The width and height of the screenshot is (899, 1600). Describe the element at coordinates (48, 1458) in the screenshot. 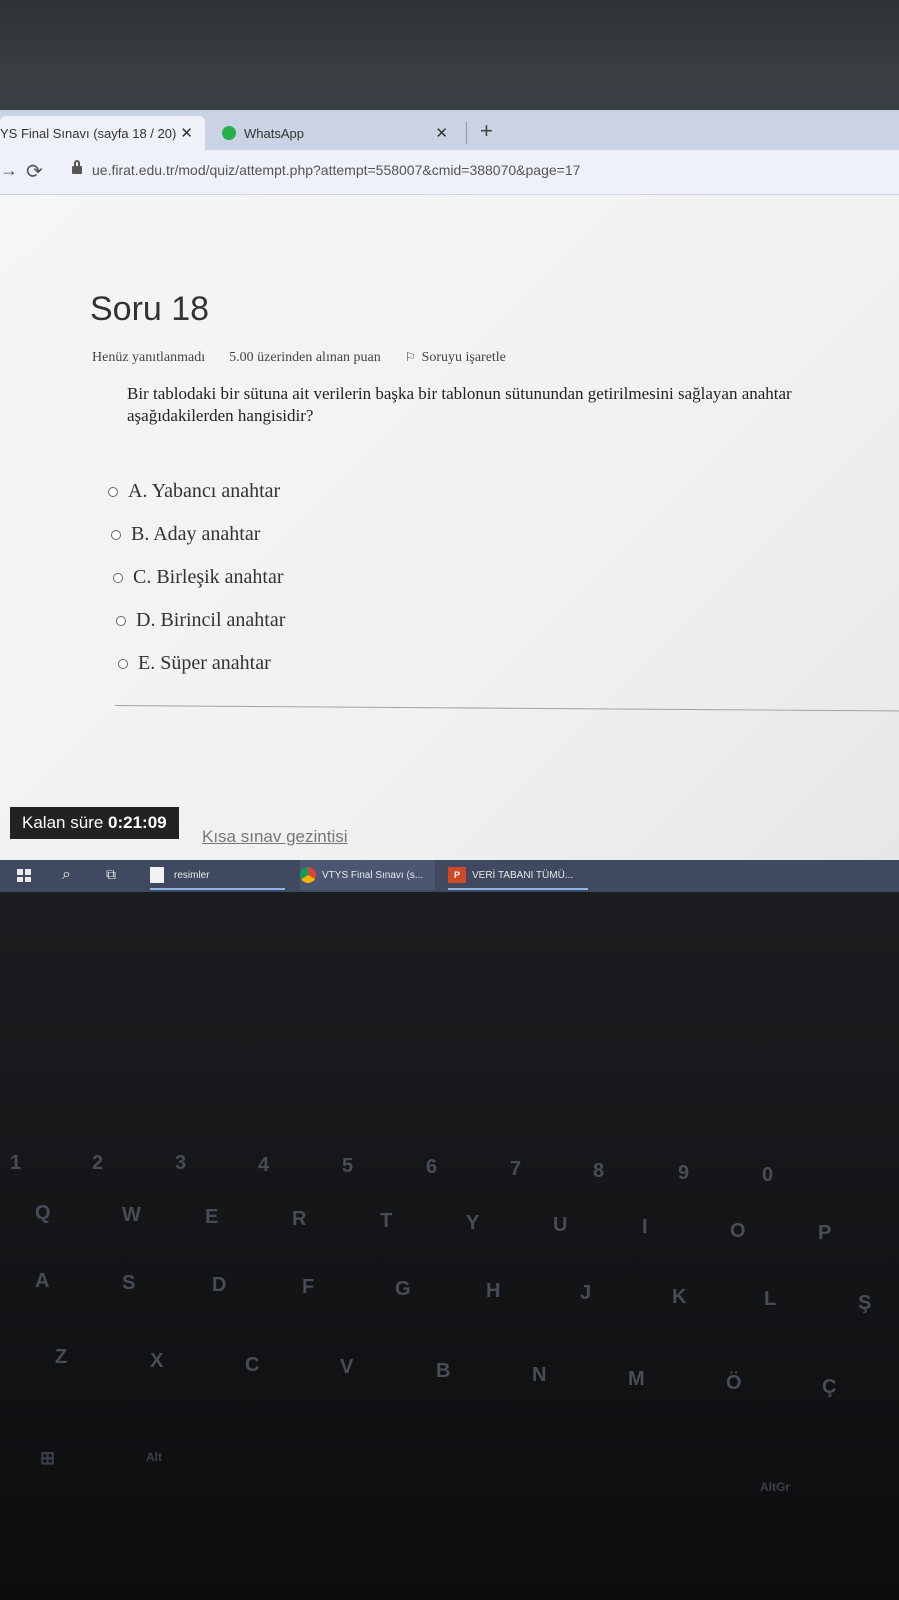

I see `windows-key-icon: ⊞` at that location.